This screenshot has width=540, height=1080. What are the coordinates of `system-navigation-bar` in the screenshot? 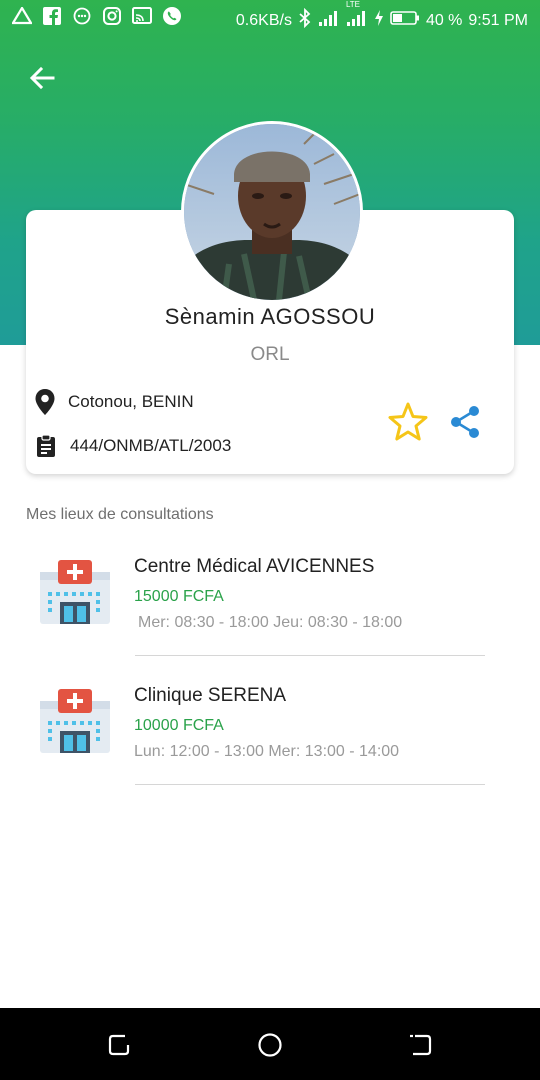 It's located at (270, 1044).